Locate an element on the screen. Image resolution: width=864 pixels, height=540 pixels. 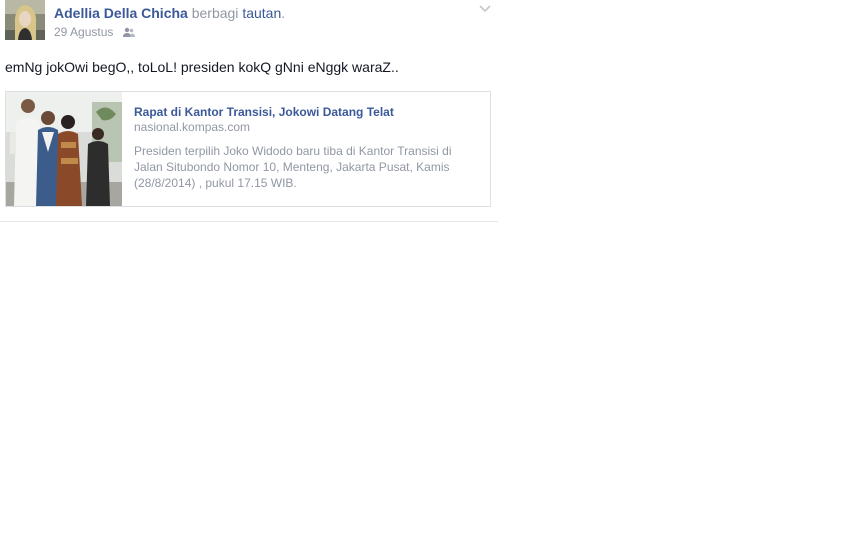
author-name-link: Adellia Della Chicha is located at coordinates (121, 13).